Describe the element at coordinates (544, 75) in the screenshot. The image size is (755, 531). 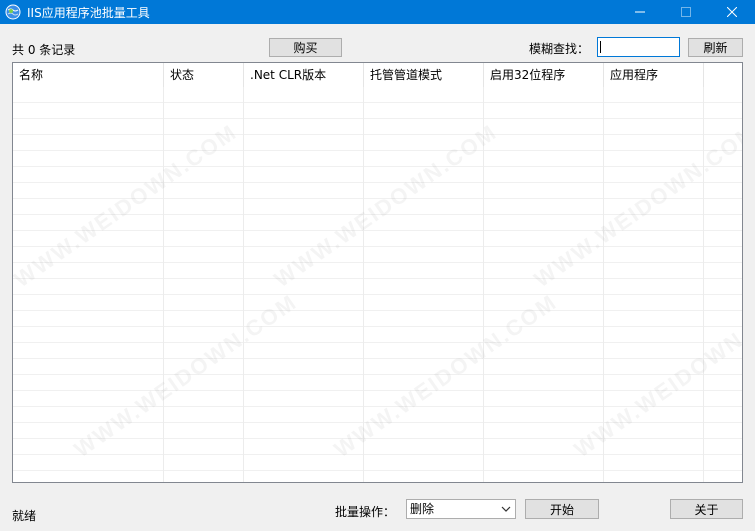
I see `column-header-enable-32bit: 启用32位程序` at that location.